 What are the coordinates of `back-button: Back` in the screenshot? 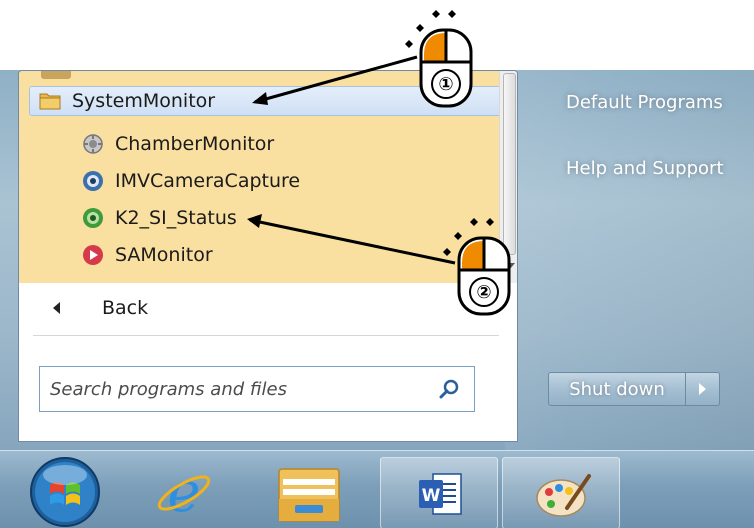 It's located at (259, 308).